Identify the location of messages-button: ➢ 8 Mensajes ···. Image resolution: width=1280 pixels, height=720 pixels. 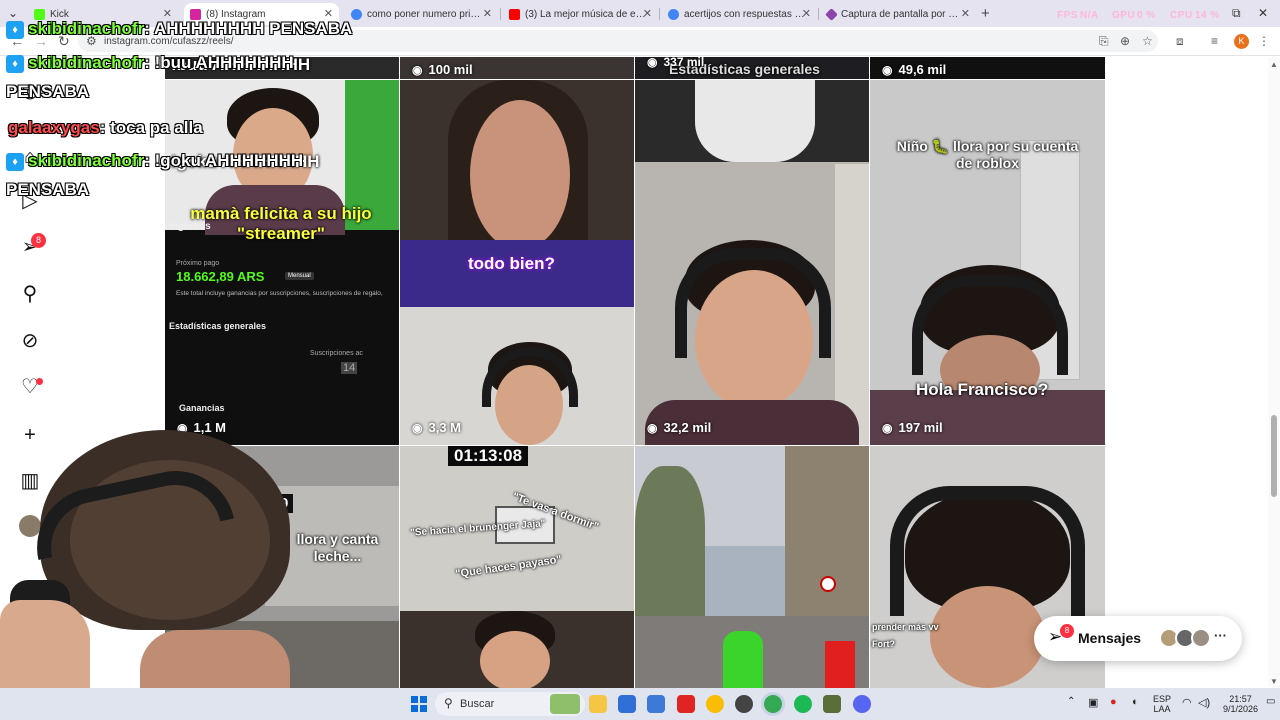
(1138, 638).